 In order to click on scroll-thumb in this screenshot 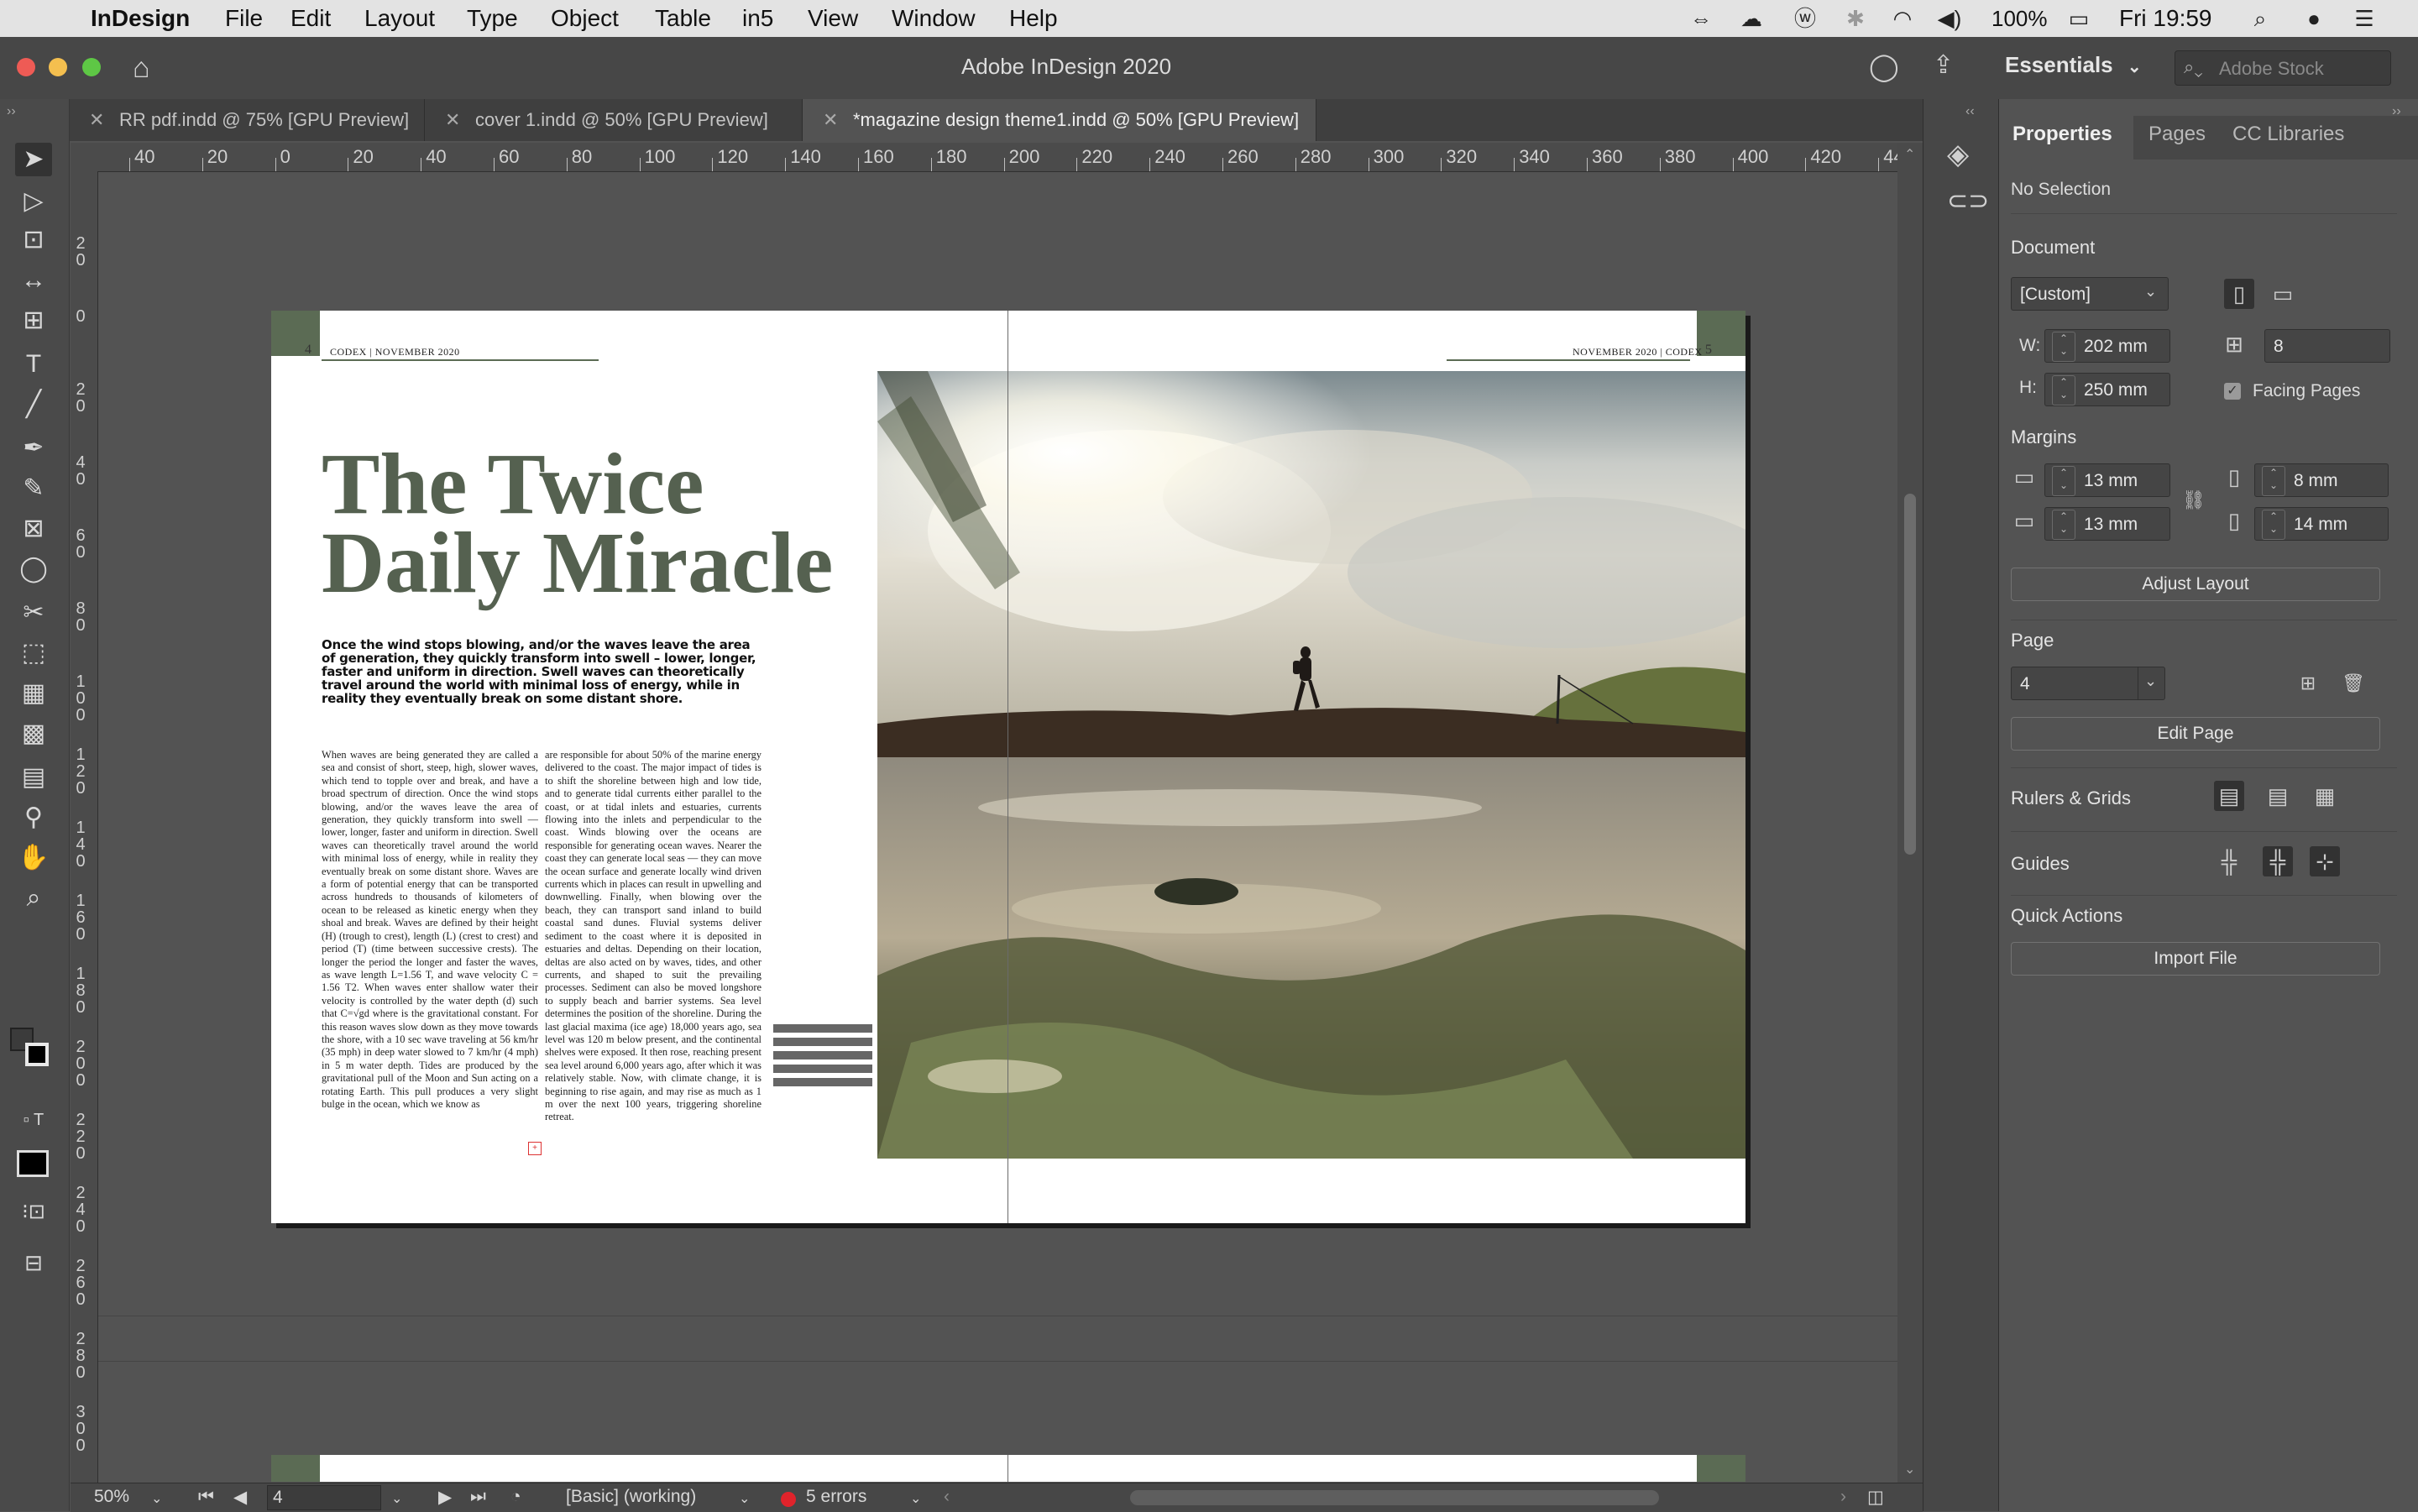, I will do `click(1910, 674)`.